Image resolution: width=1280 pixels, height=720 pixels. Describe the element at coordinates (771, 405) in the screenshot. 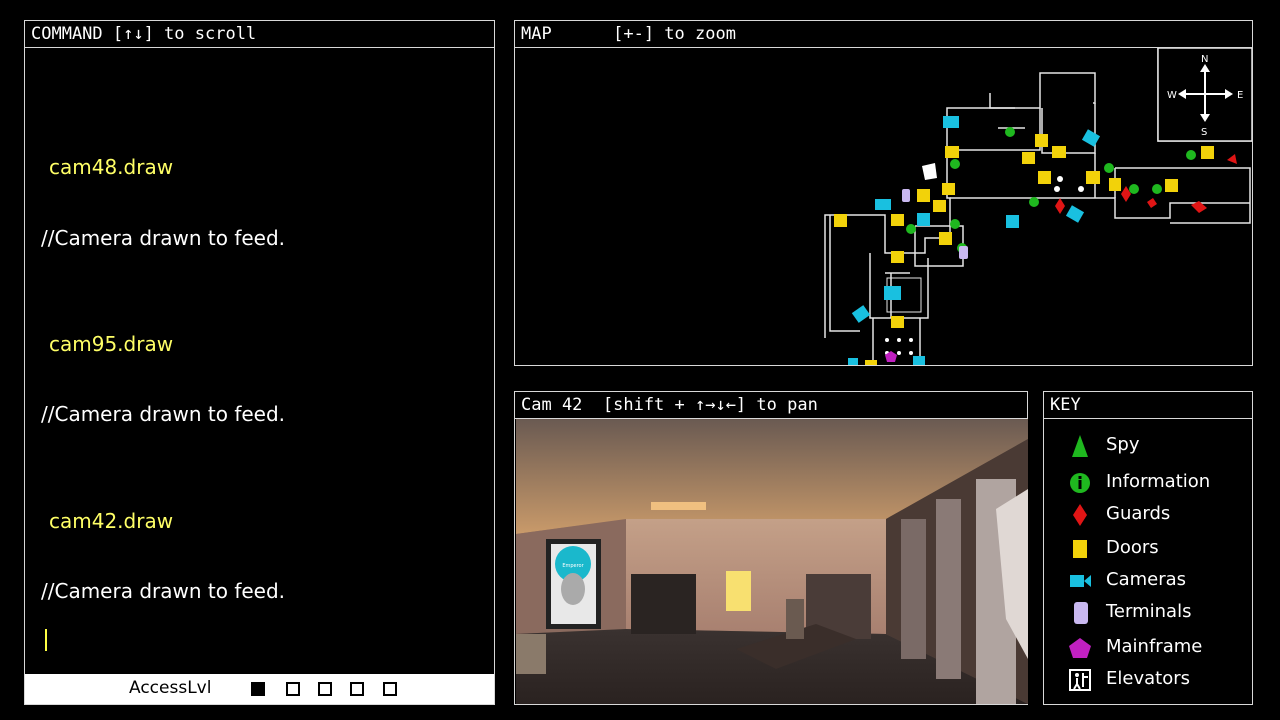

I see `camera-title: Cam 42 [shift + ↑→↓←] to pan` at that location.